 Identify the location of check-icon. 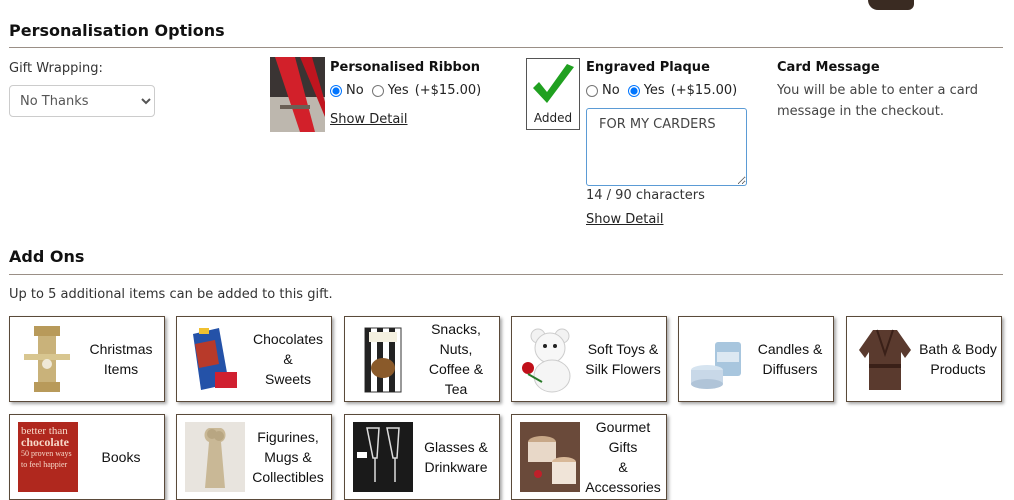
(553, 83).